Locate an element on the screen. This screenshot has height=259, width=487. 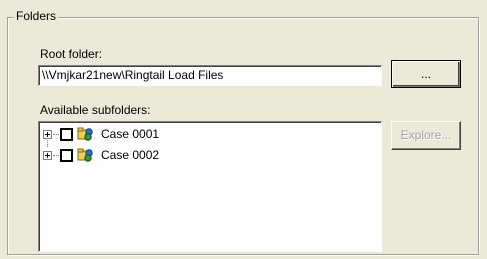
subfolder-label: Case 0002 is located at coordinates (130, 155).